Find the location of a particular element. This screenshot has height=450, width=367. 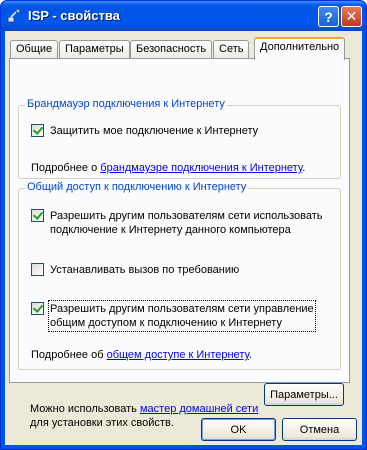

tab-networking: Сеть is located at coordinates (231, 49).